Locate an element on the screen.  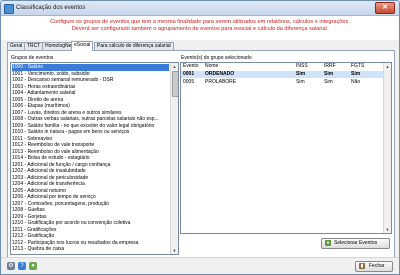
close-window-button: ✕ is located at coordinates (385, 8).